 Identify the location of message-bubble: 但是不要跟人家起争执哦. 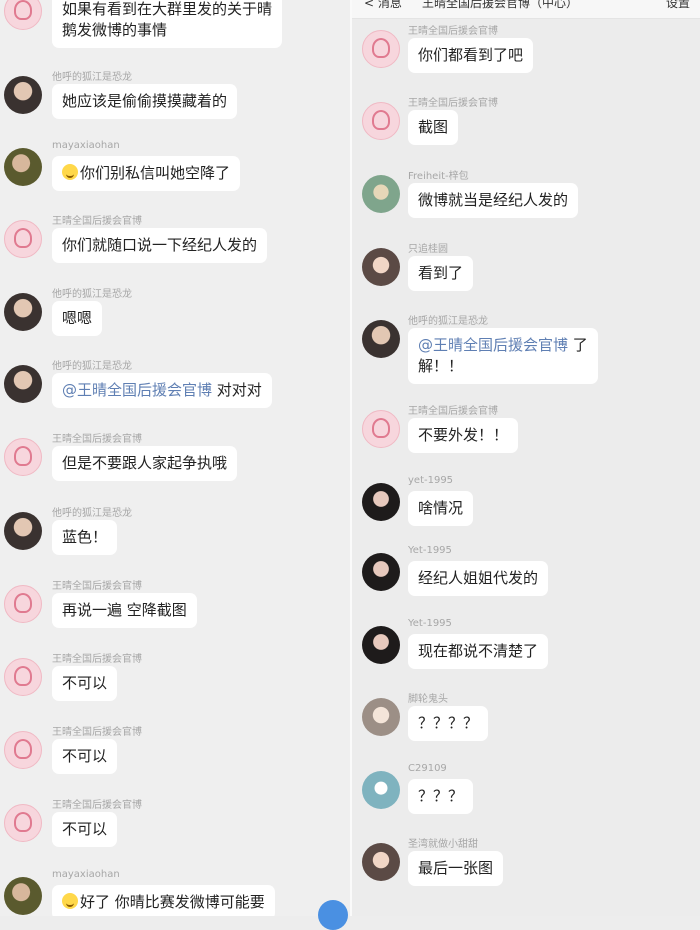
(145, 463).